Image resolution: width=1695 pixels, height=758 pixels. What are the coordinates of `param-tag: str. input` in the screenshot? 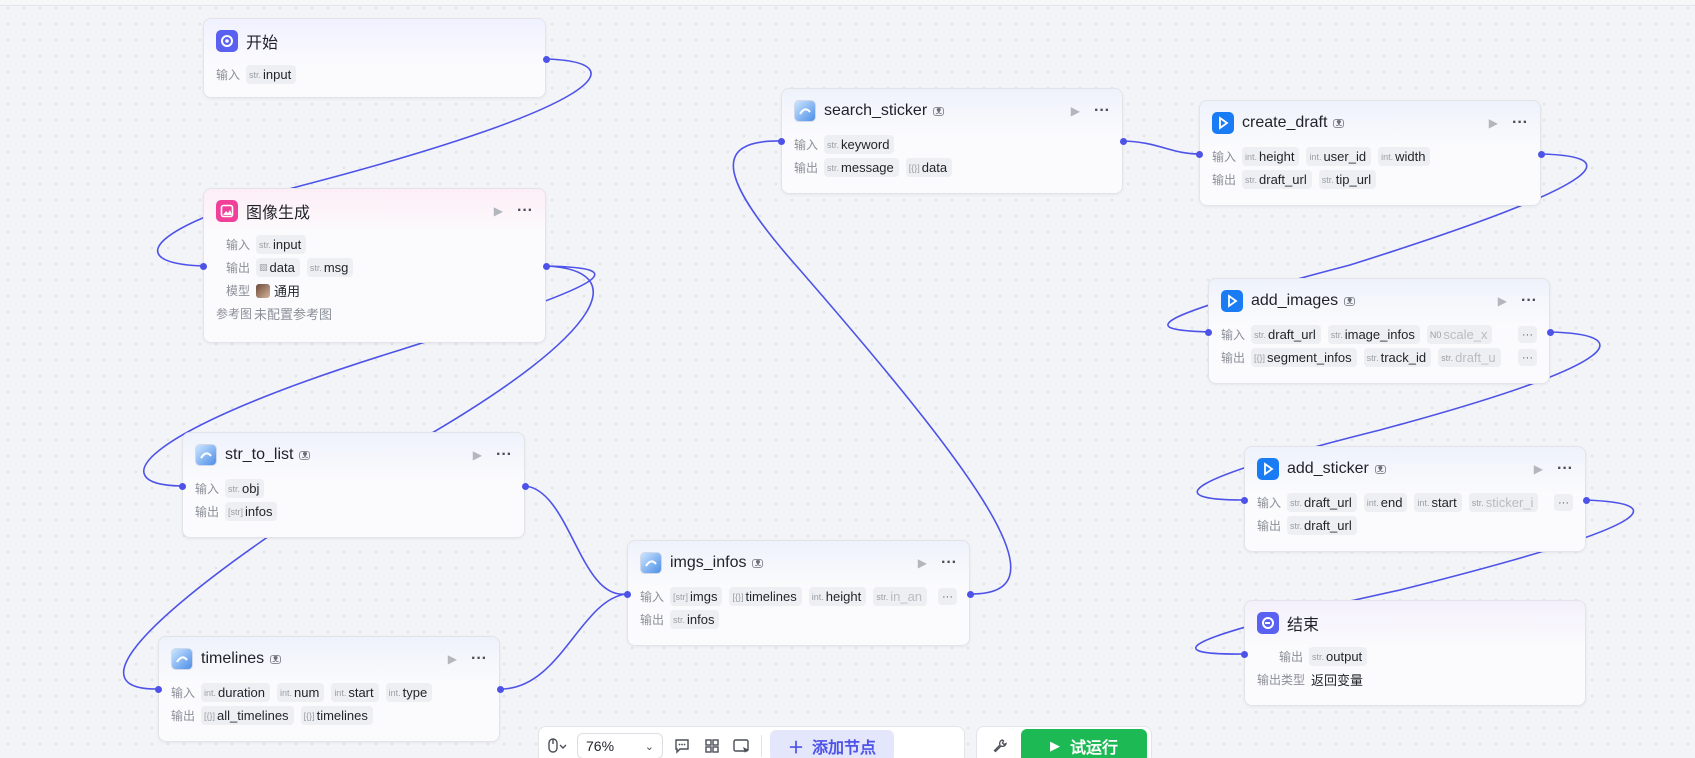 It's located at (281, 244).